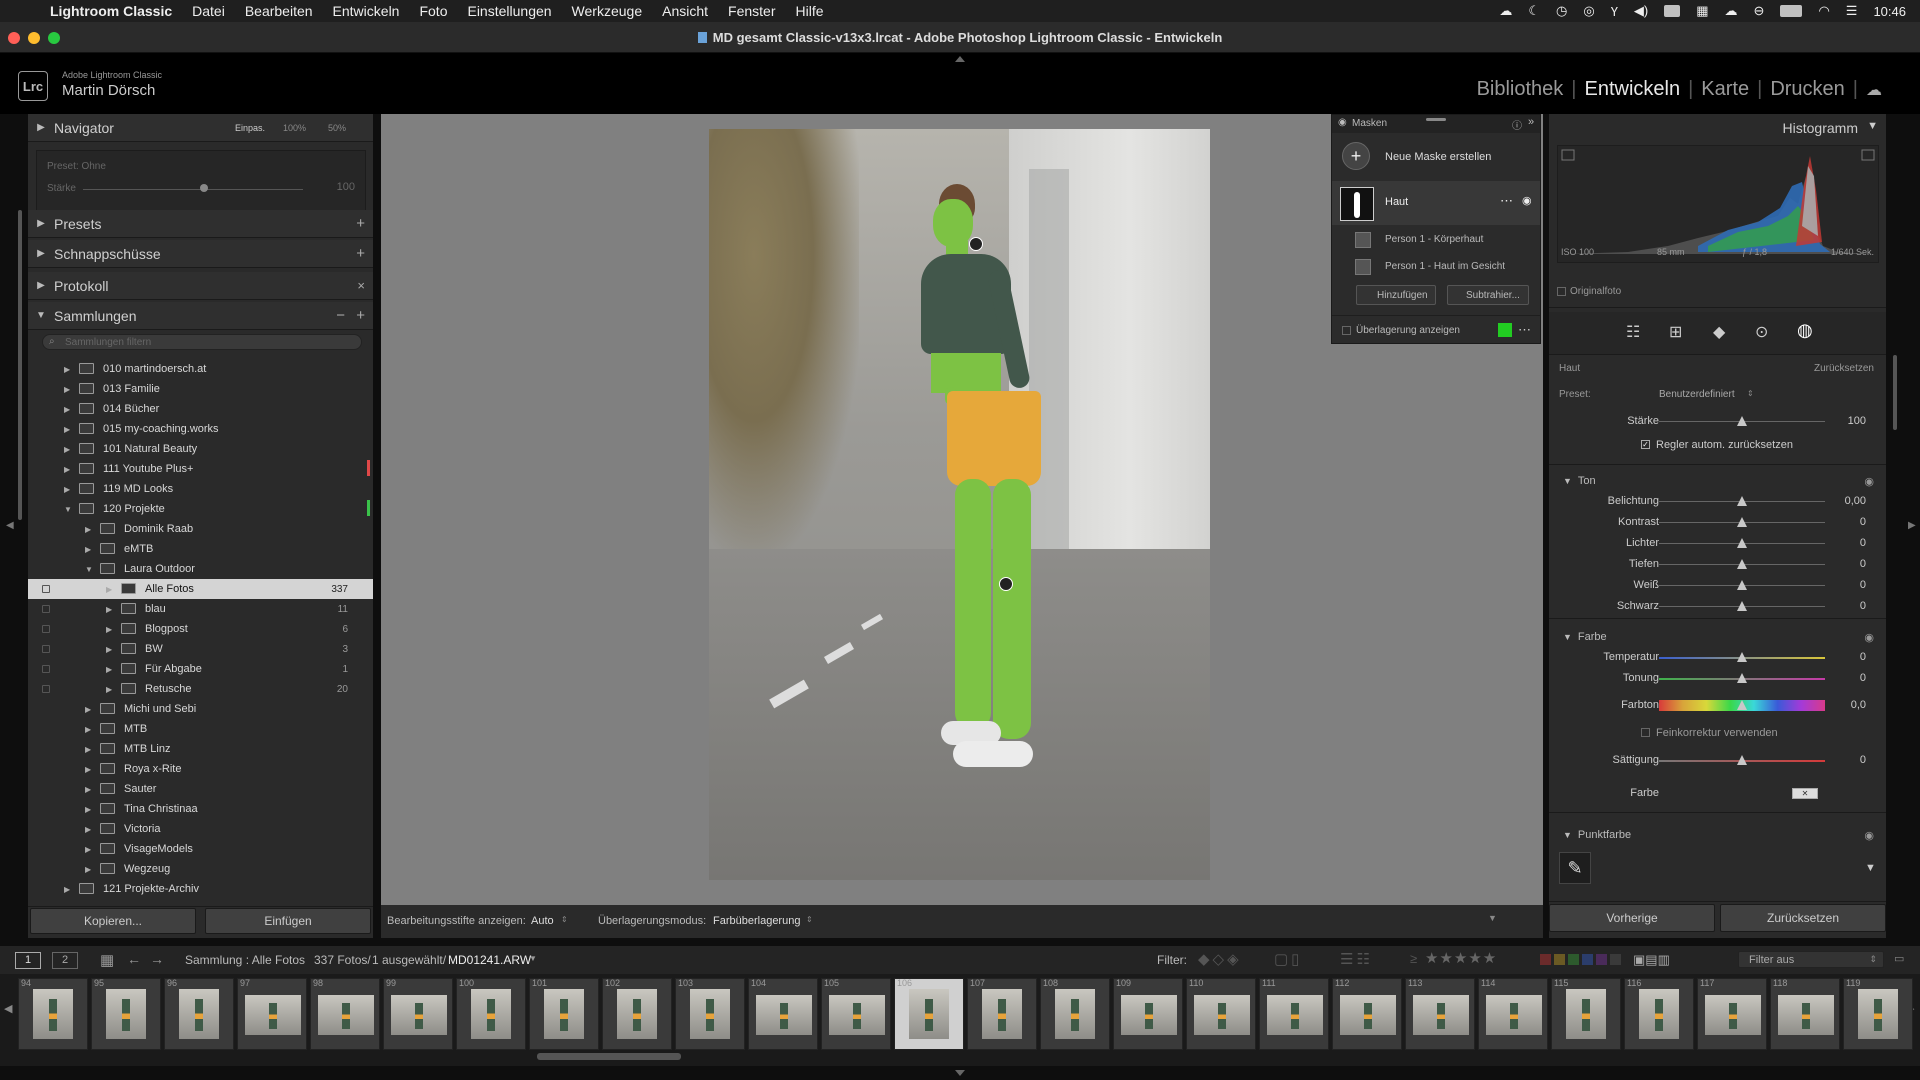  I want to click on collection-item: ▶ MTB, so click(200, 729).